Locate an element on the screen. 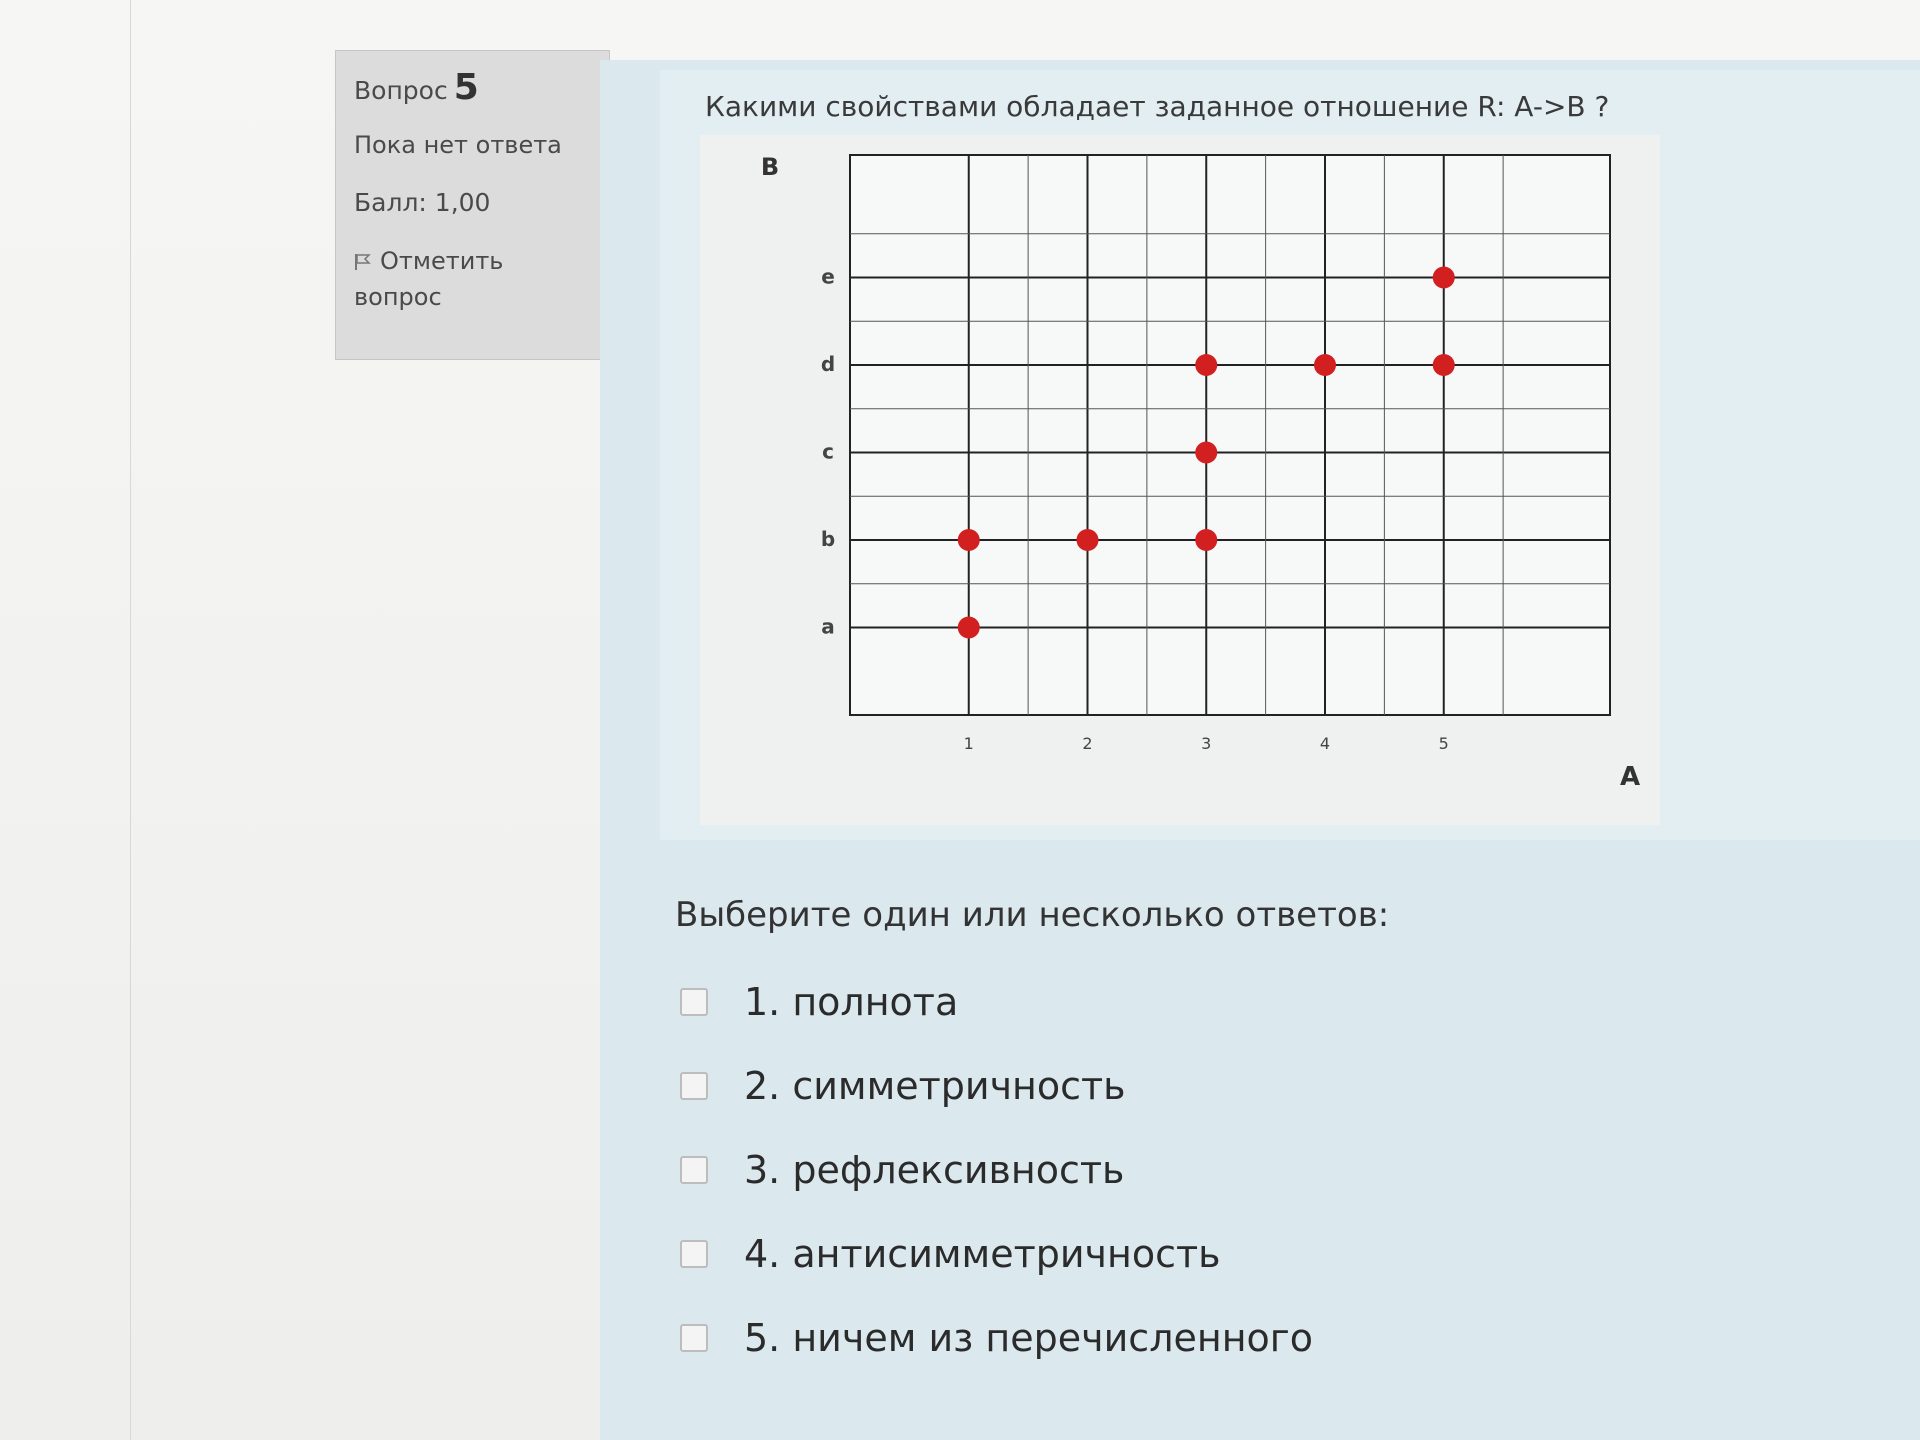  flag-question-label: Отметить вопрос is located at coordinates (429, 279).